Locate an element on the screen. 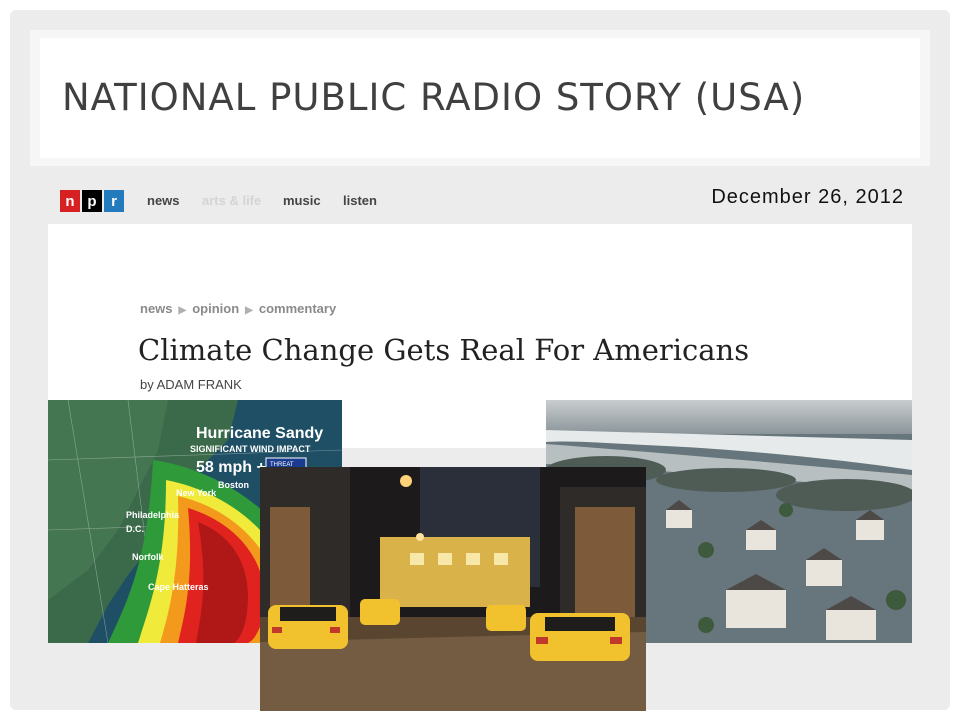 This screenshot has width=960, height=720. hurricane-map-wind: 58 mph + is located at coordinates (231, 467).